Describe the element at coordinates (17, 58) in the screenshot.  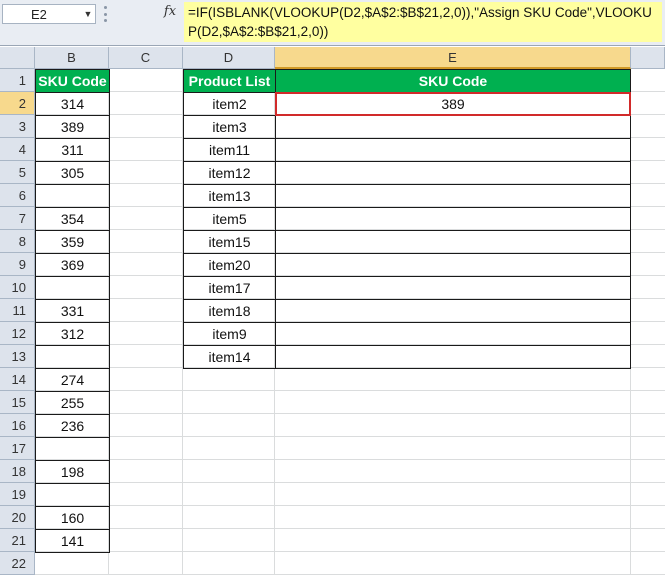
I see `select-all-corner` at that location.